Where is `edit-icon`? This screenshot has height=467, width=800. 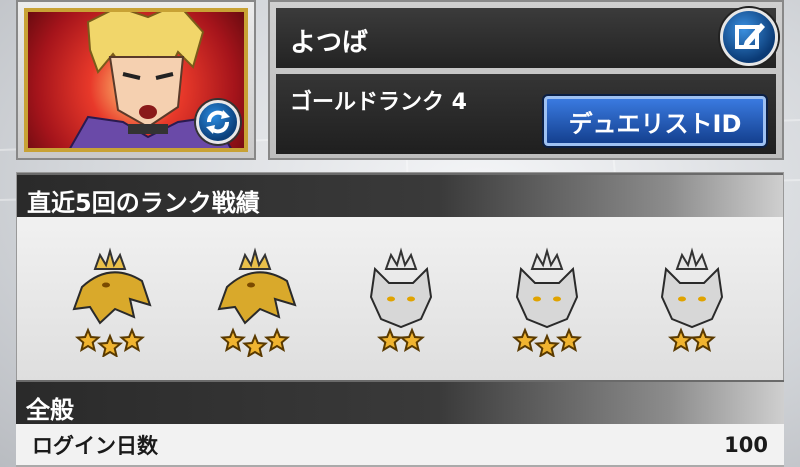
edit-icon is located at coordinates (750, 36).